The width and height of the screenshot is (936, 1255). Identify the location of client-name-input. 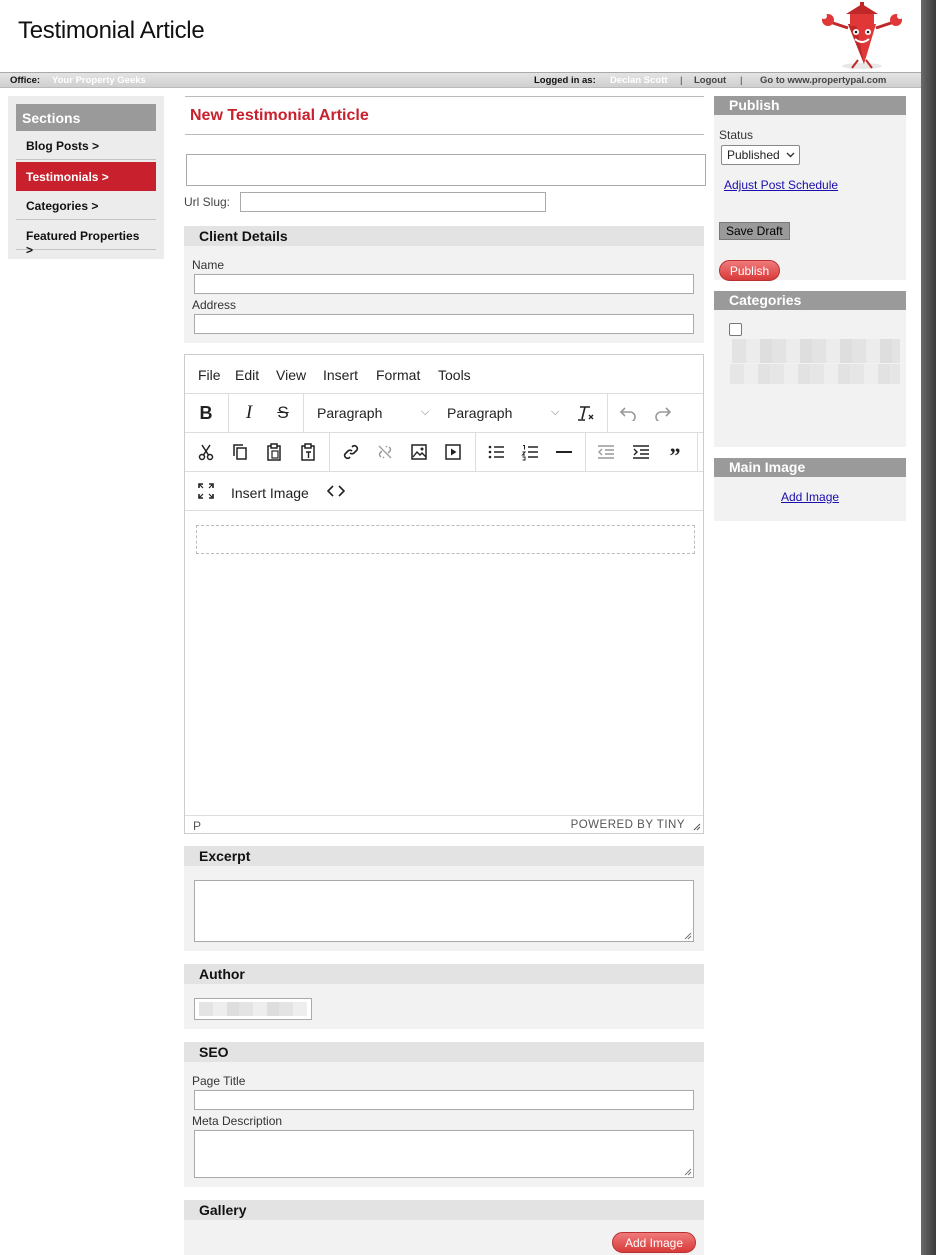
(444, 284).